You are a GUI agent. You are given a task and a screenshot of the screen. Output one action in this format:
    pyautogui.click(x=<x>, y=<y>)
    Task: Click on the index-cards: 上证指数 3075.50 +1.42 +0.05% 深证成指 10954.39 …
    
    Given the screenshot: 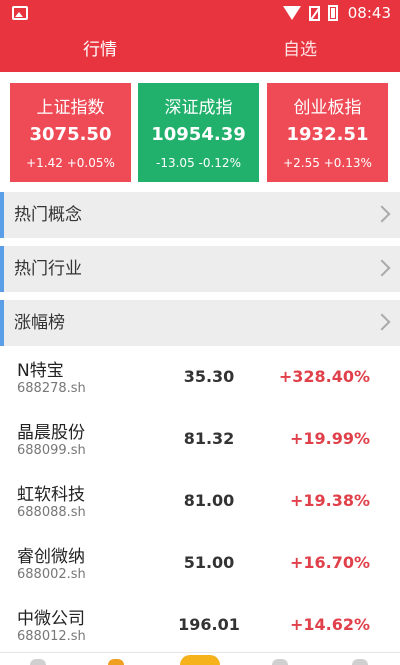 What is the action you would take?
    pyautogui.click(x=200, y=132)
    